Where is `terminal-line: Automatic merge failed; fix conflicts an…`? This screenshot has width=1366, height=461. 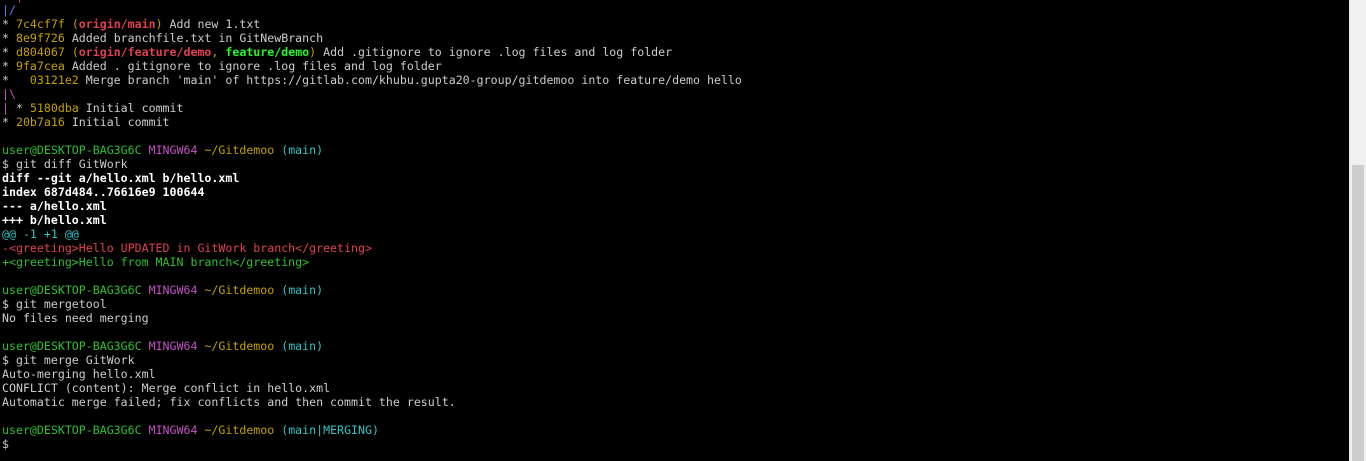
terminal-line: Automatic merge failed; fix conflicts an… is located at coordinates (674, 402).